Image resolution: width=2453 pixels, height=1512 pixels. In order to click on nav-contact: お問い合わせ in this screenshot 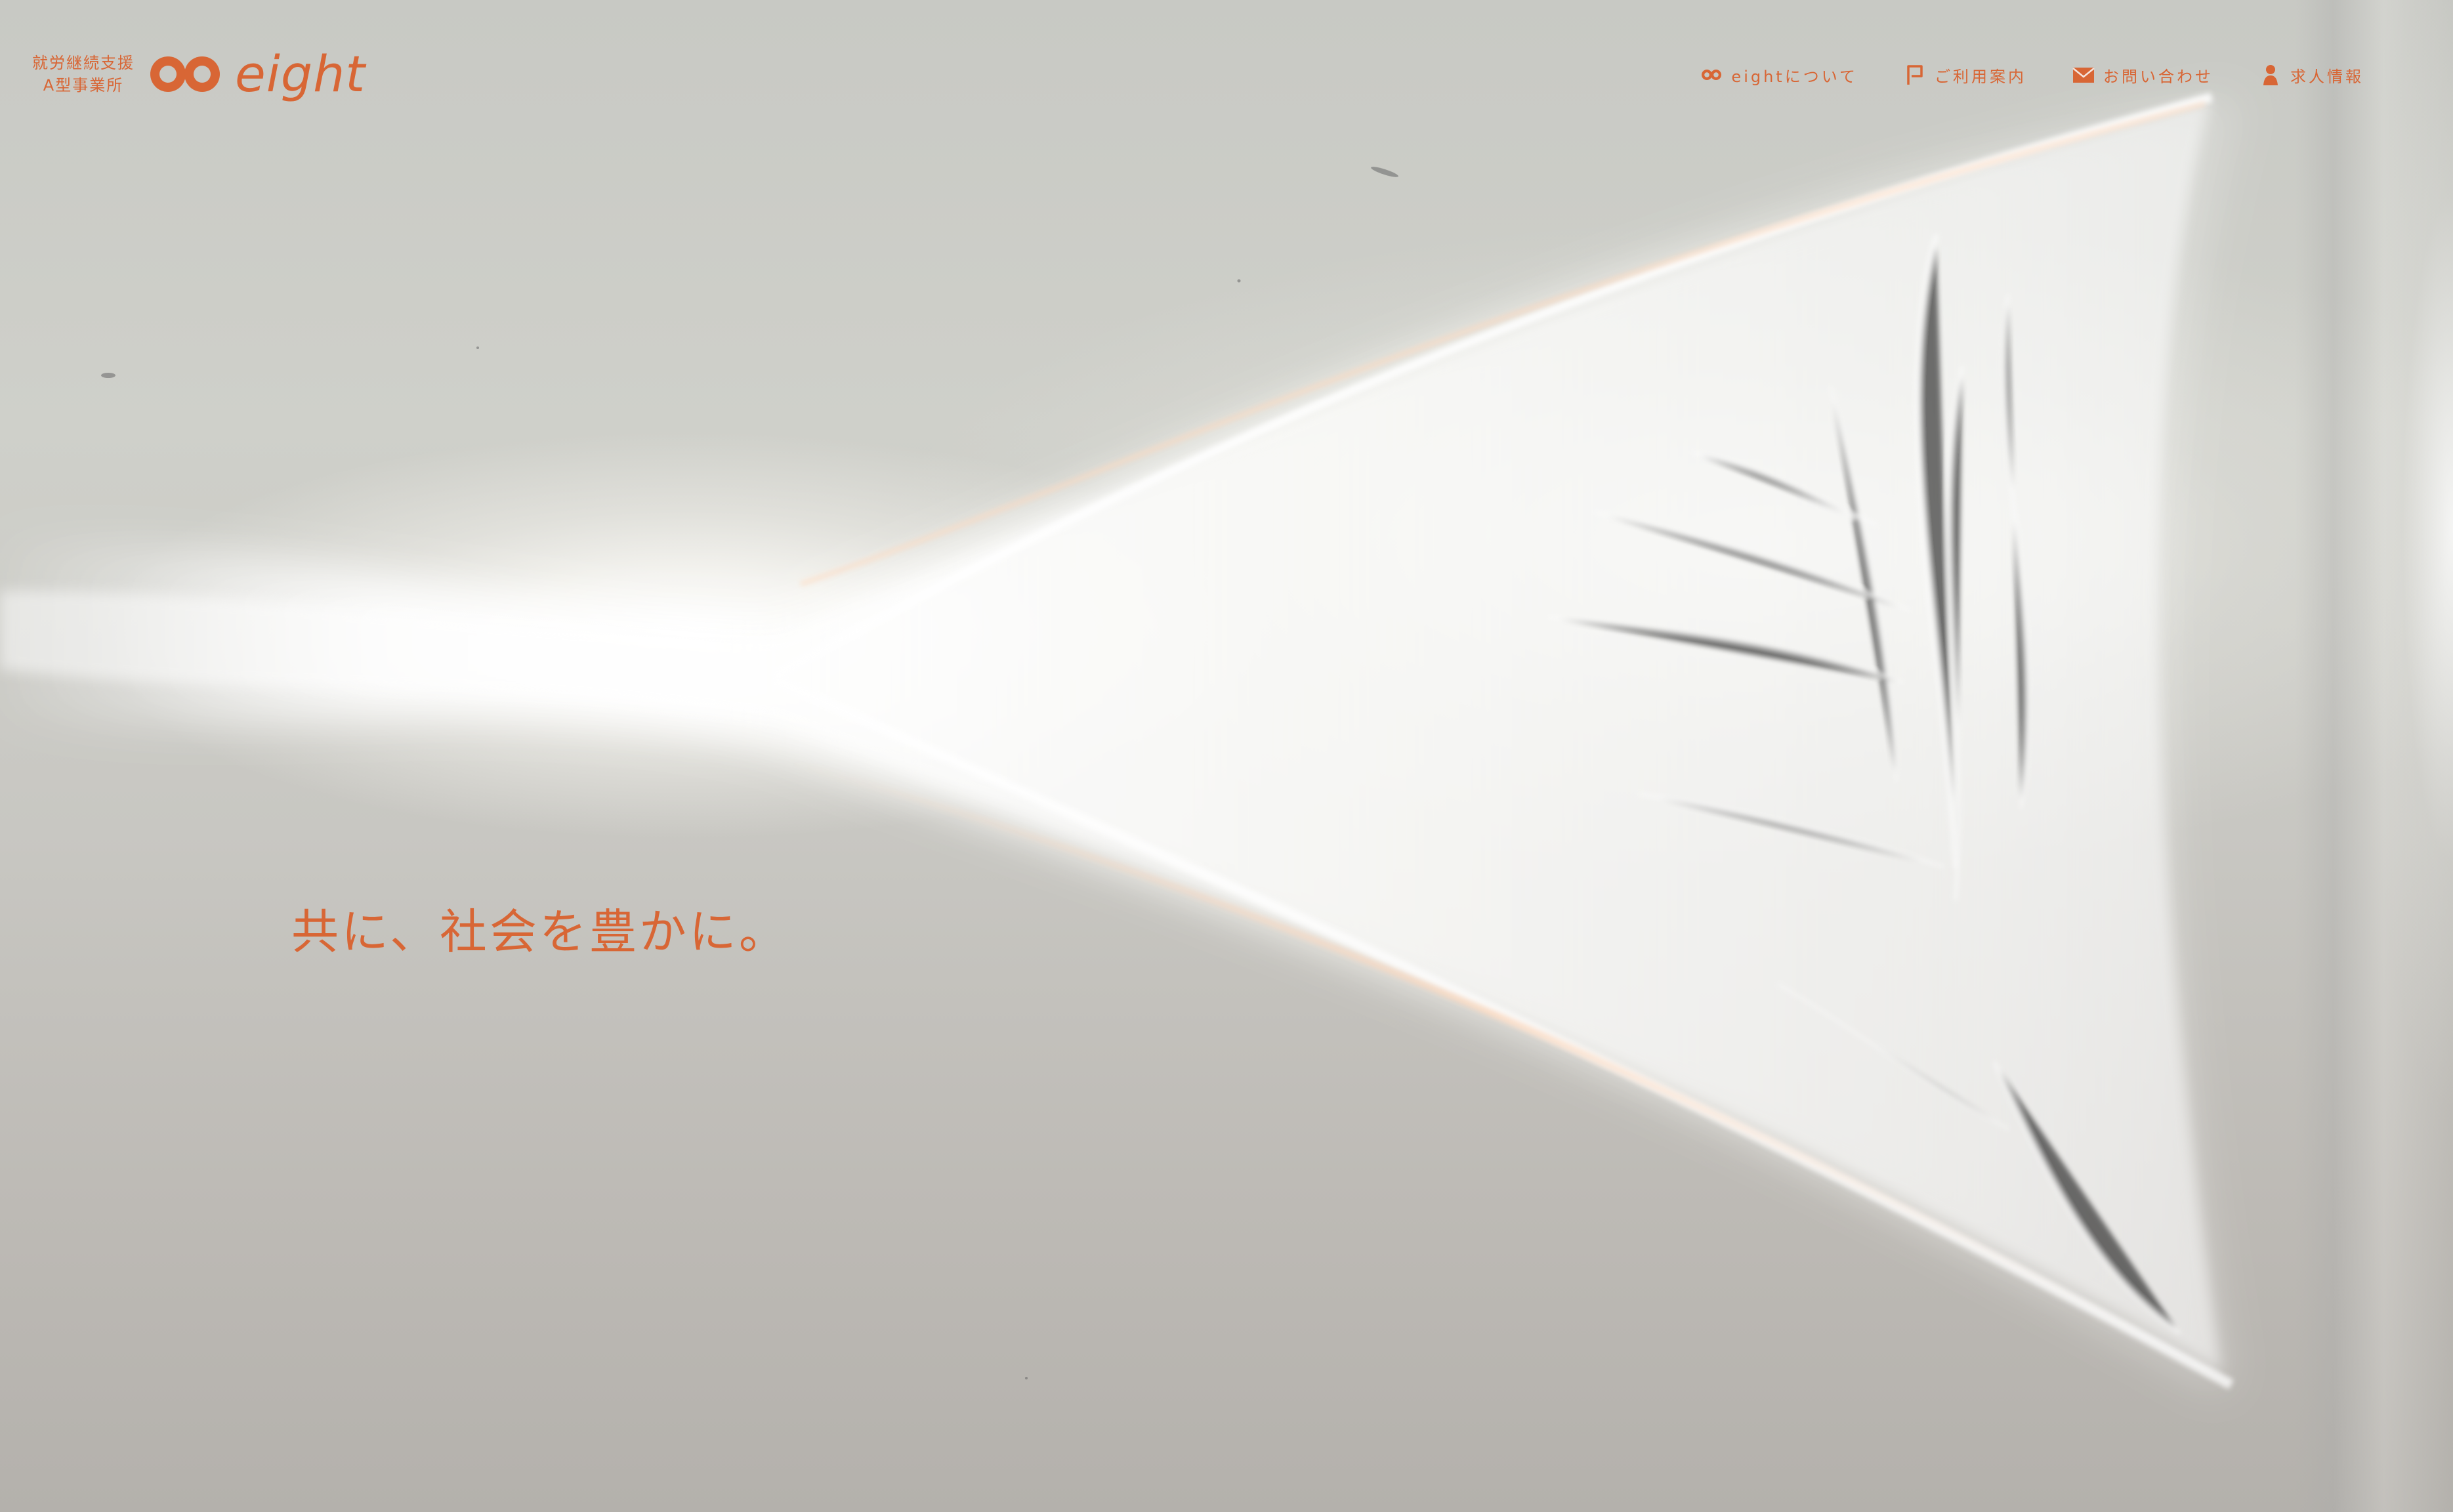, I will do `click(2142, 75)`.